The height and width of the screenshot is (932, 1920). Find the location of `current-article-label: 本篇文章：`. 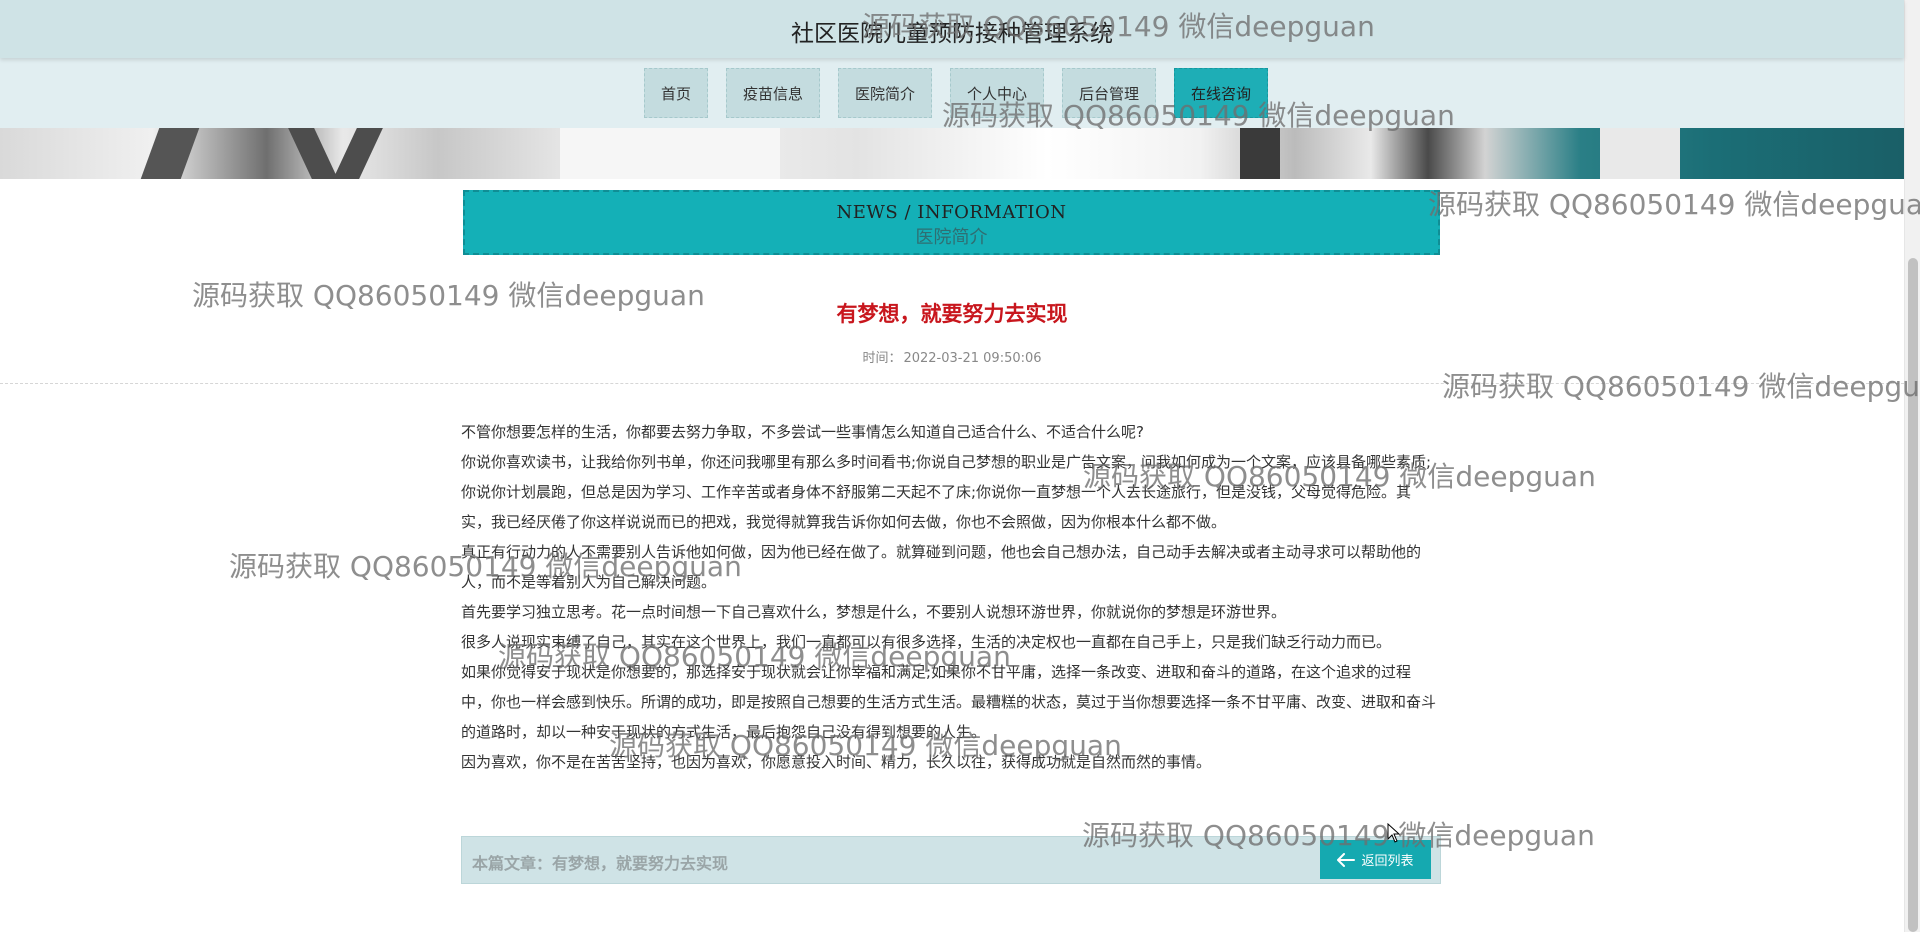

current-article-label: 本篇文章： is located at coordinates (512, 863).